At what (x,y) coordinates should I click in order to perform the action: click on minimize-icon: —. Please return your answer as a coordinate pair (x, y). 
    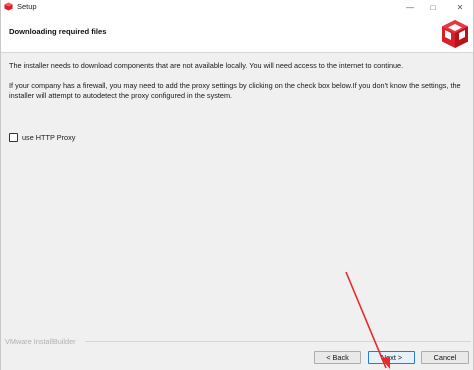
    Looking at the image, I should click on (410, 7).